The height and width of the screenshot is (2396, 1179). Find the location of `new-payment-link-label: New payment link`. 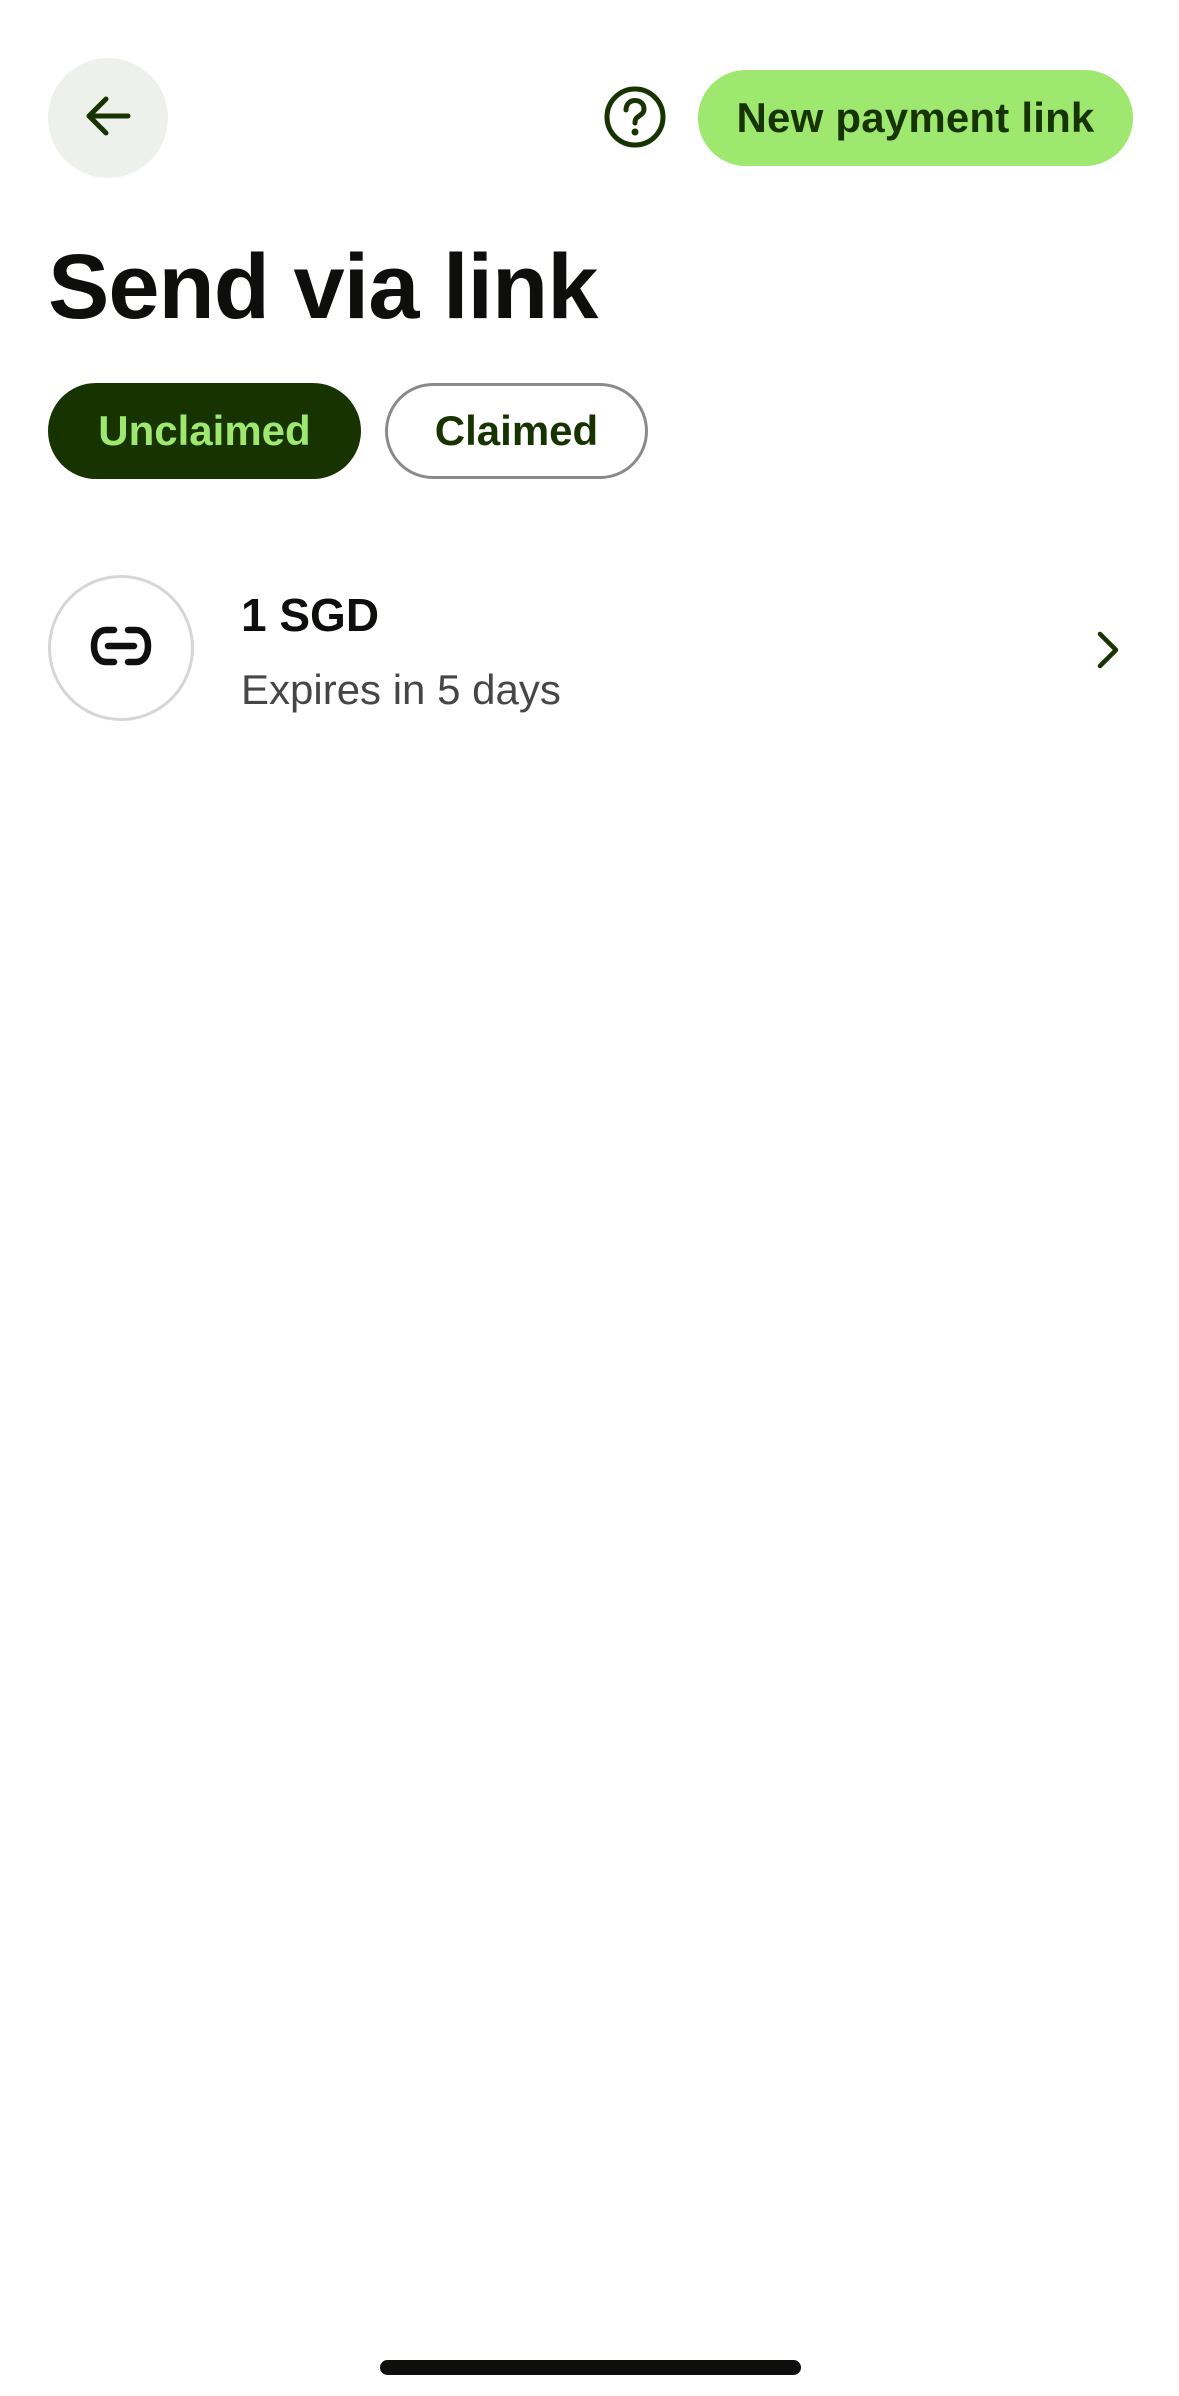

new-payment-link-label: New payment link is located at coordinates (915, 117).